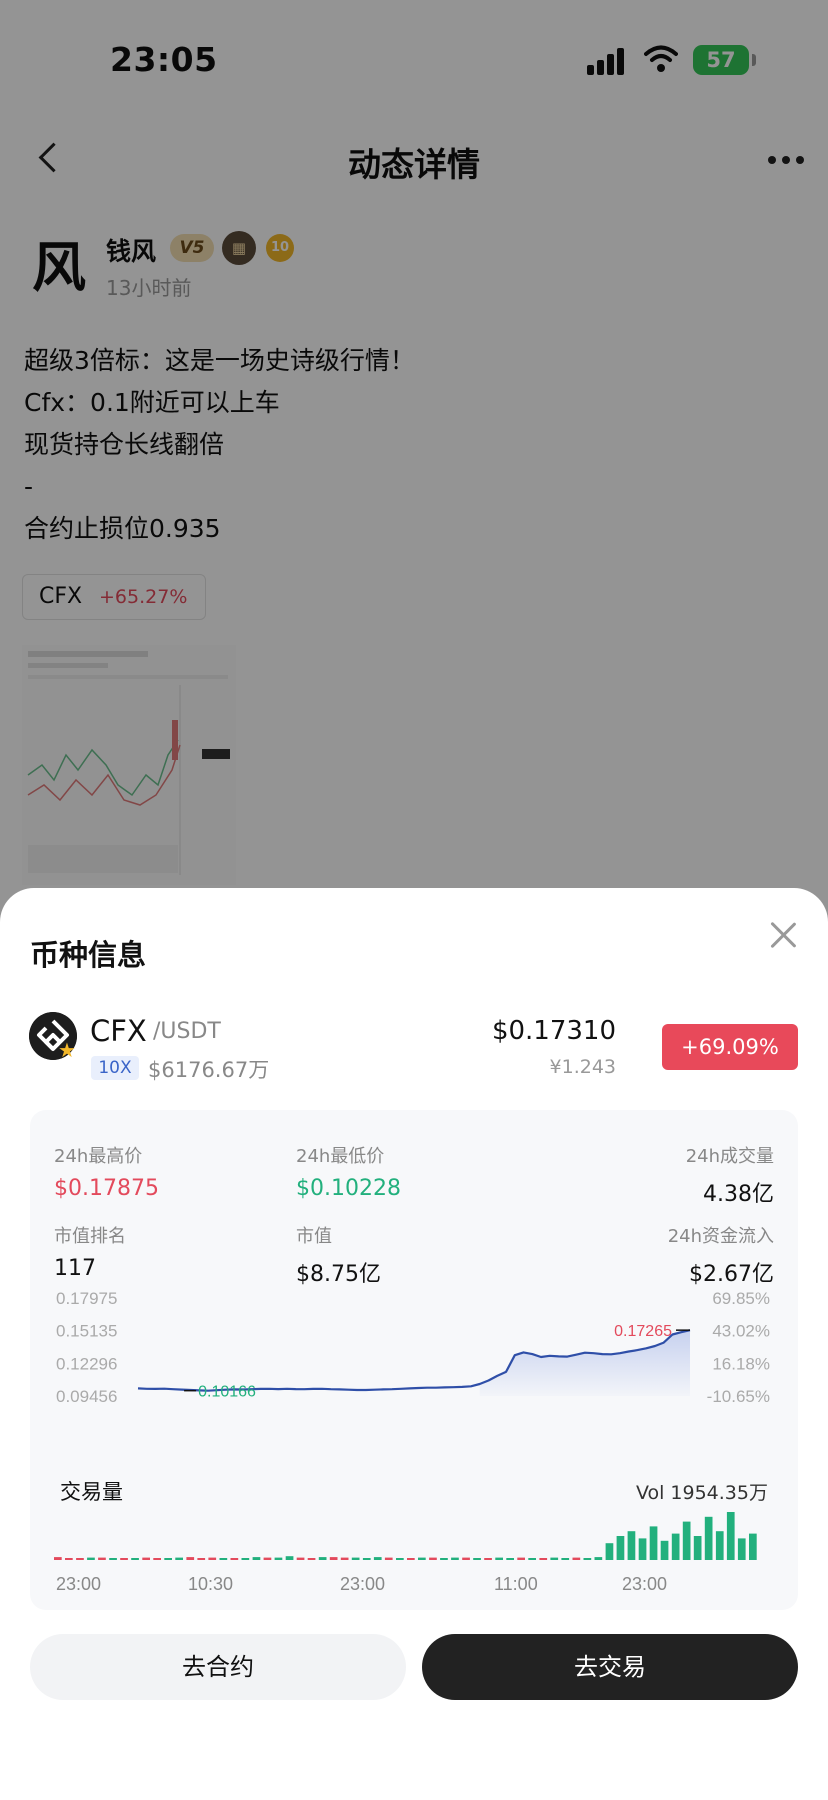 This screenshot has height=1800, width=828. What do you see at coordinates (610, 1667) in the screenshot?
I see `go-trade-button: 去交易` at bounding box center [610, 1667].